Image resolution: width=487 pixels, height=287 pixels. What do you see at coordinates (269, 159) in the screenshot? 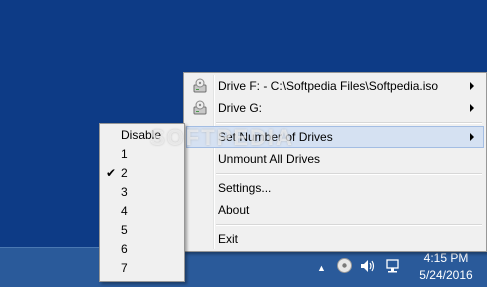
I see `menu-item-label: Unmount All Drives` at bounding box center [269, 159].